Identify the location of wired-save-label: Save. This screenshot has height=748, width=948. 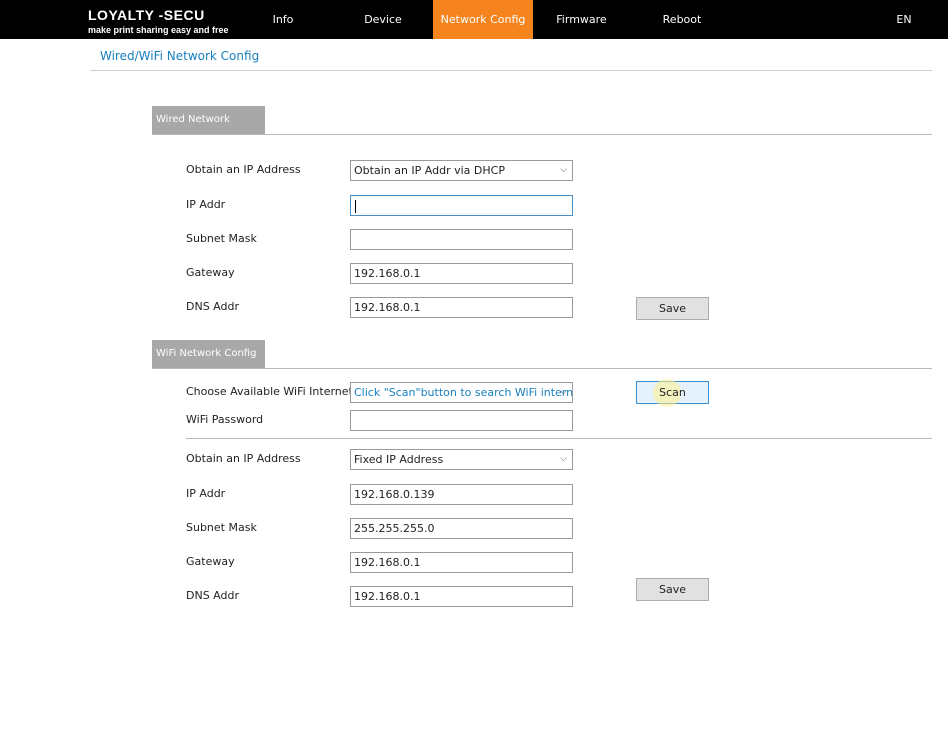
(672, 308).